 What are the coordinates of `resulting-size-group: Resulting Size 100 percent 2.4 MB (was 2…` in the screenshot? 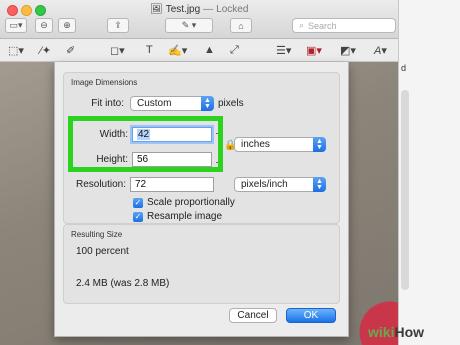 It's located at (201, 264).